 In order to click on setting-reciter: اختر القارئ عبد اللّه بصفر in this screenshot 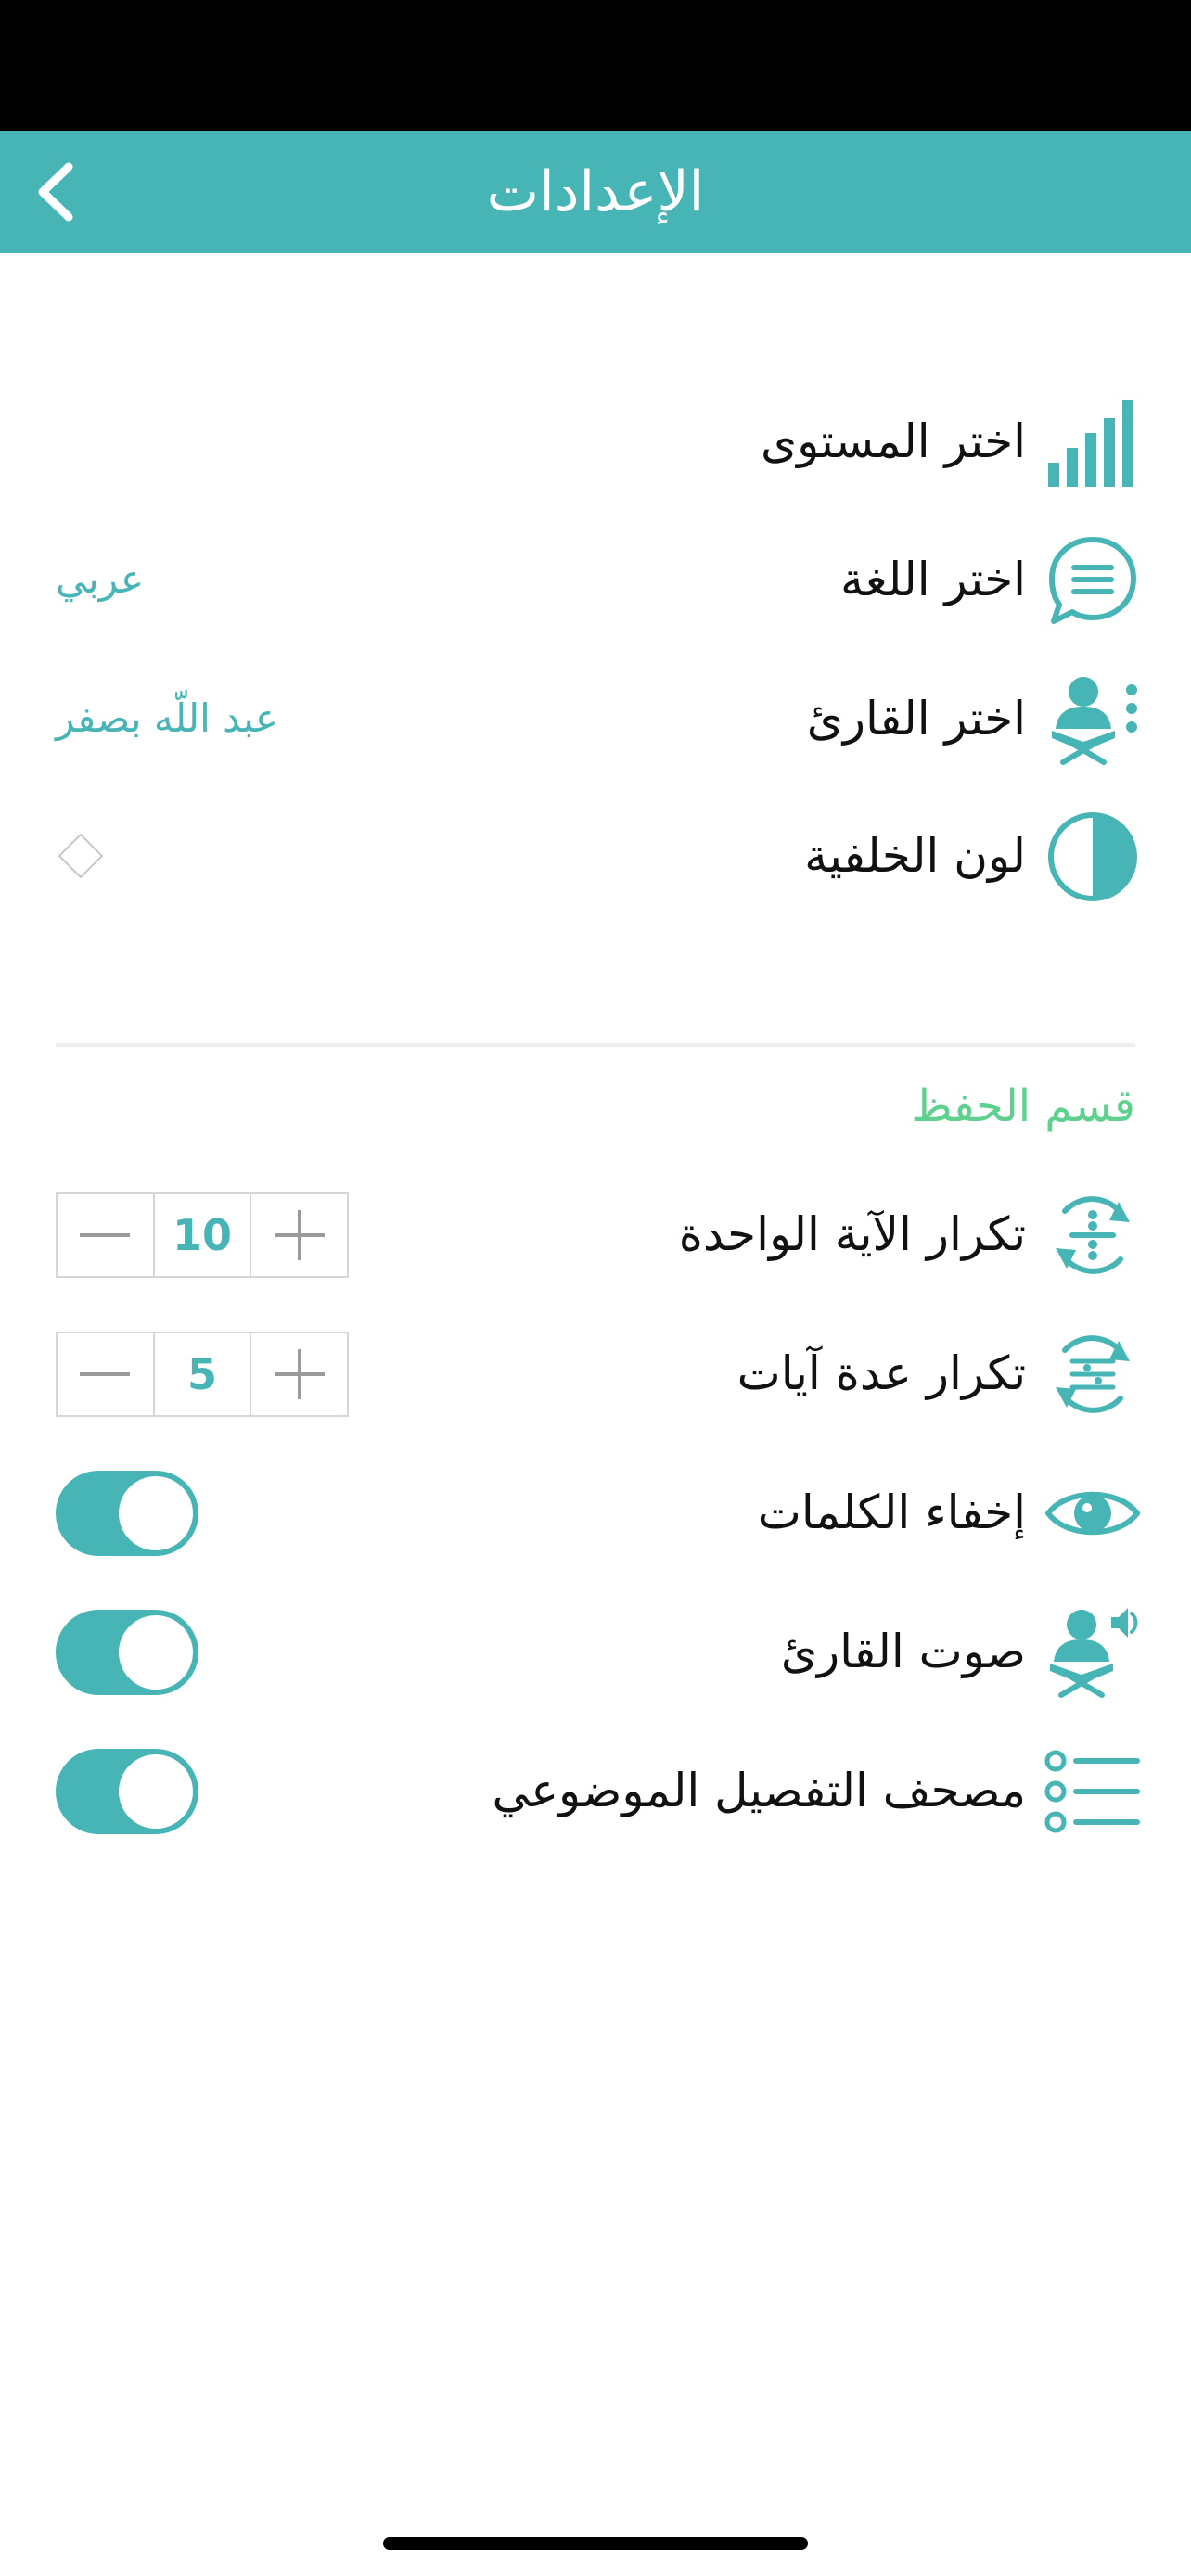, I will do `click(595, 719)`.